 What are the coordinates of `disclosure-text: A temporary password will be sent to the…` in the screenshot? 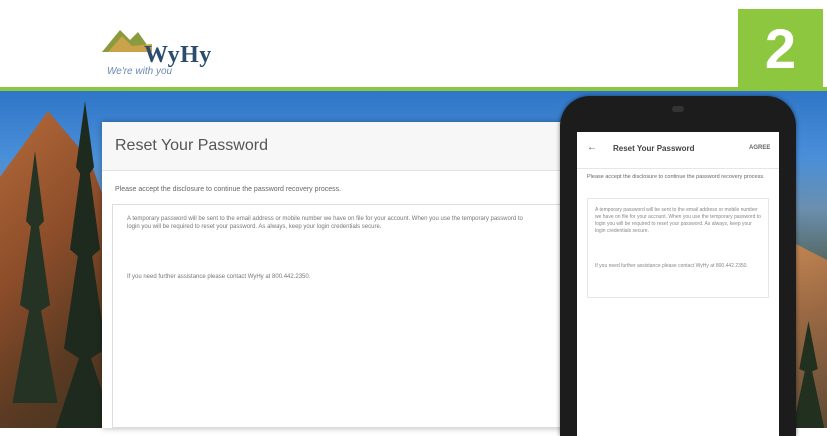 It's located at (325, 223).